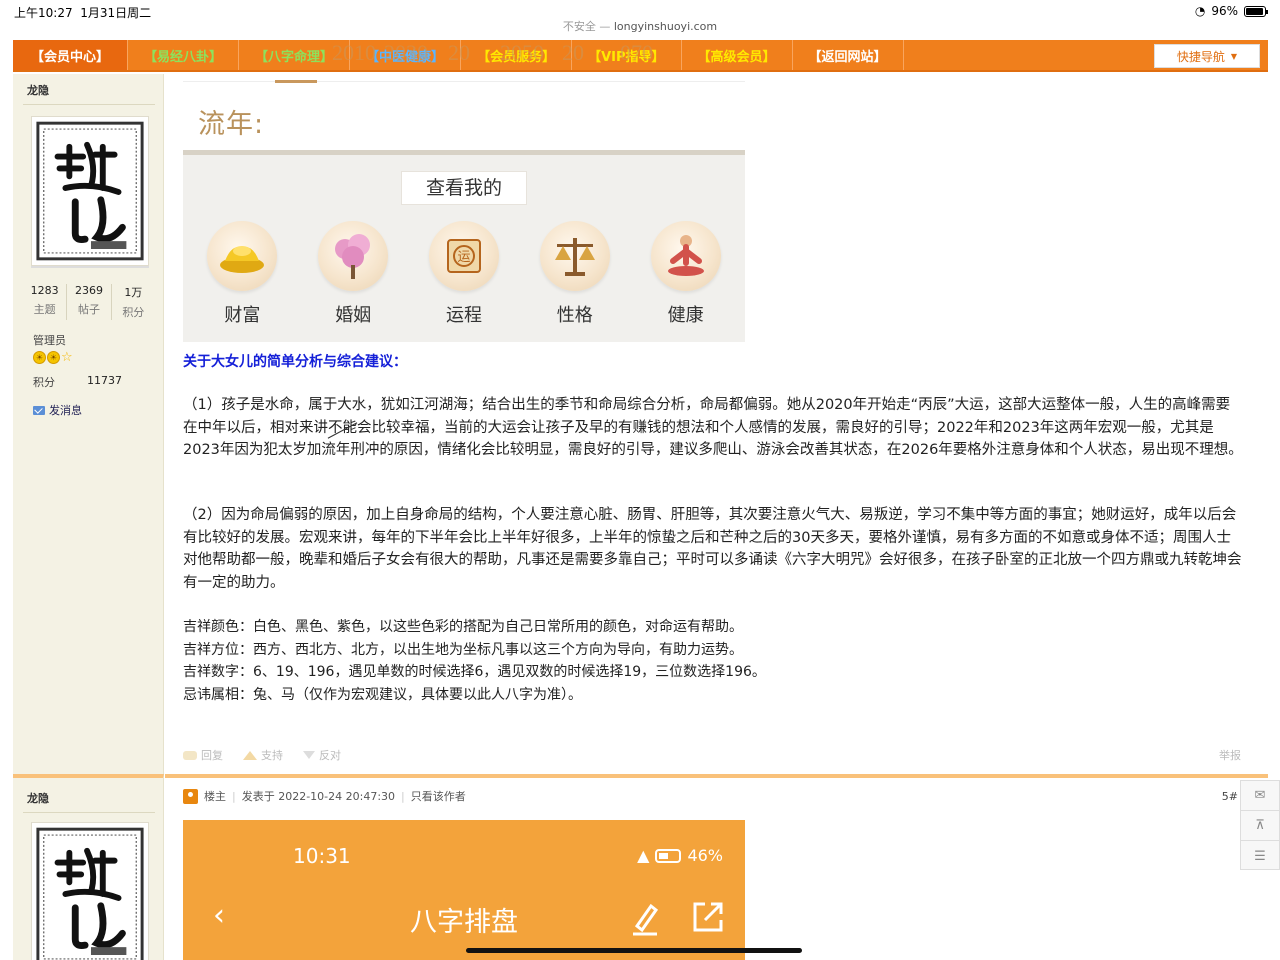  Describe the element at coordinates (1200, 56) in the screenshot. I see `quick-nav-label: 快捷导航` at that location.